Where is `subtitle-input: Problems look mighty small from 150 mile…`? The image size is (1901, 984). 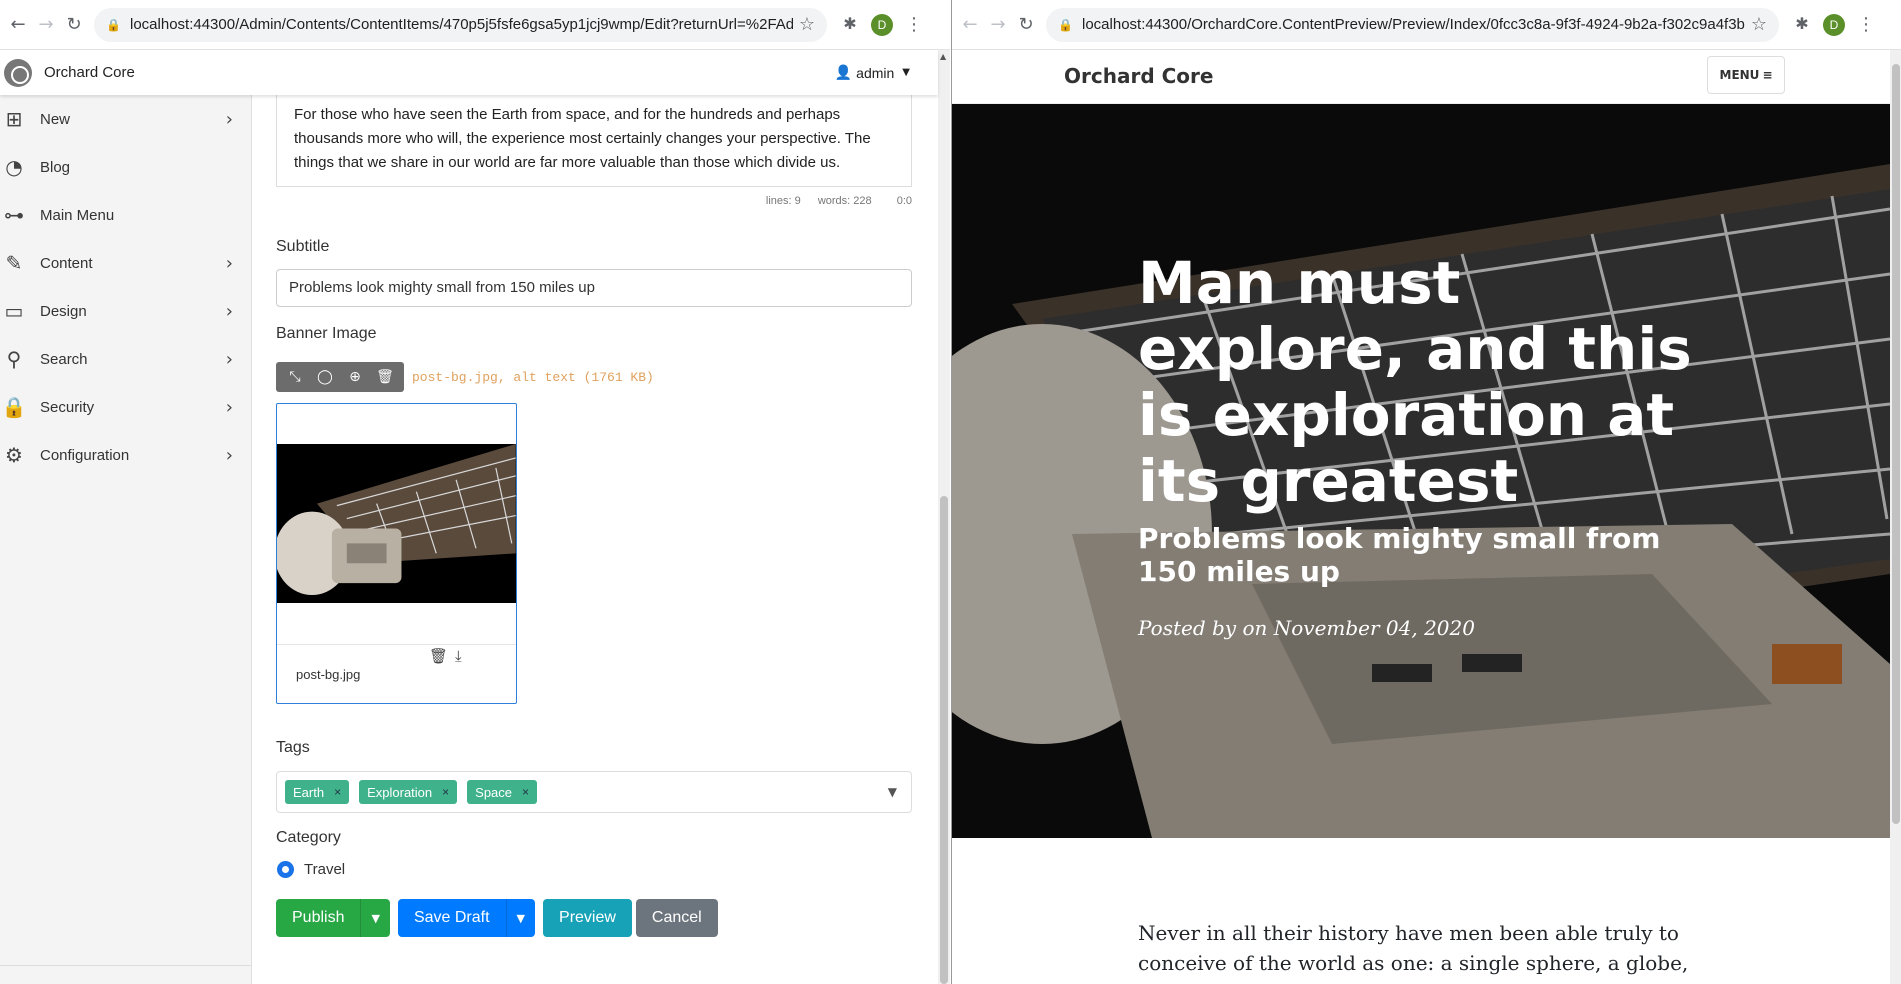
subtitle-input: Problems look mighty small from 150 mile… is located at coordinates (594, 288).